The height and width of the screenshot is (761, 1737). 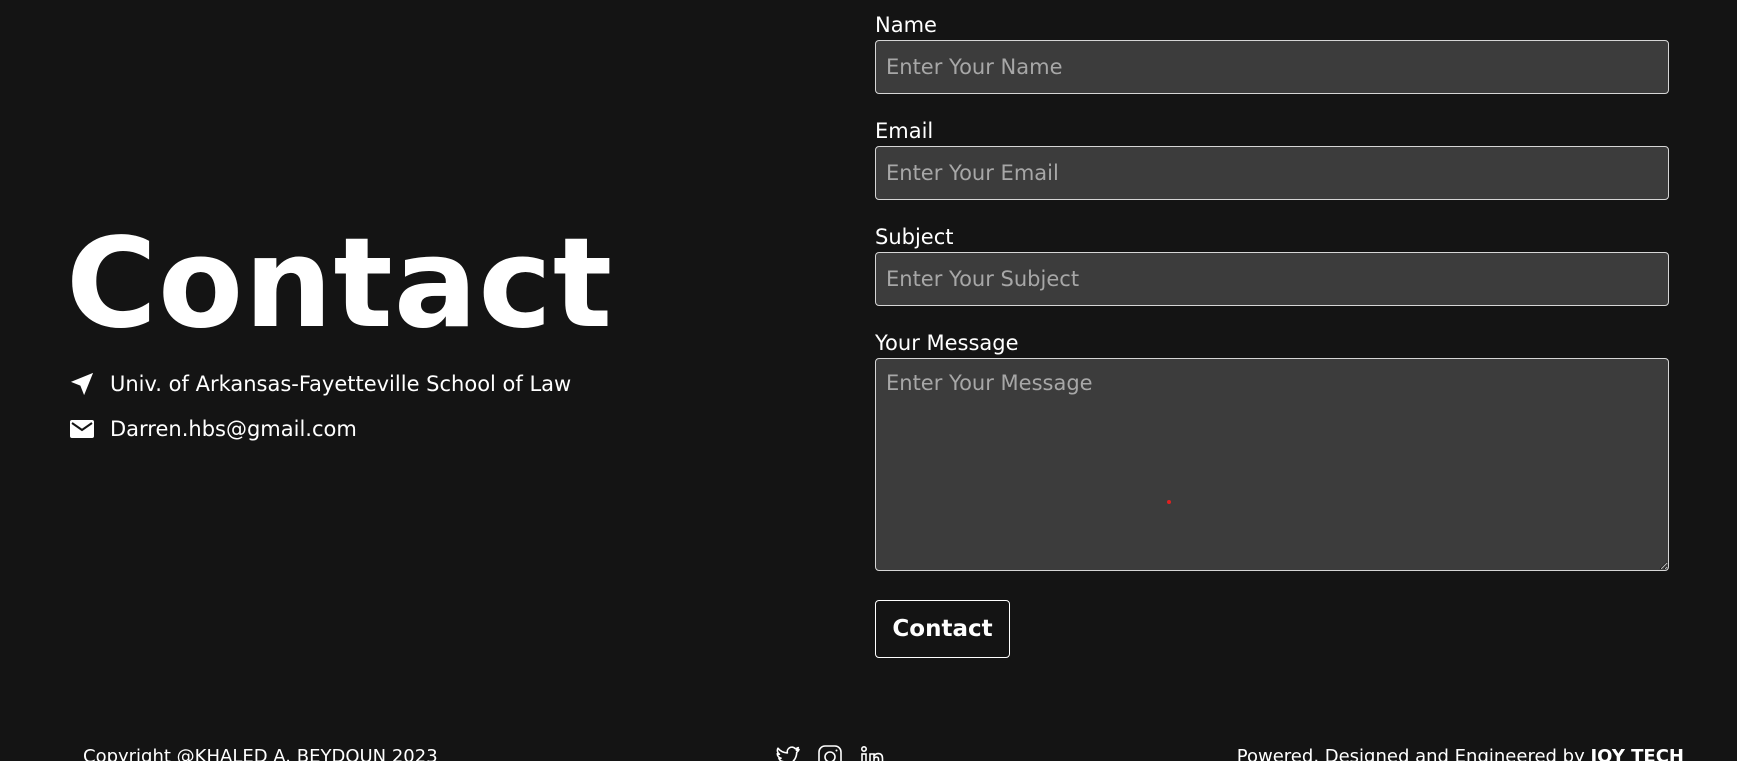 What do you see at coordinates (233, 429) in the screenshot?
I see `email-text: Darren.hbs@gmail.com` at bounding box center [233, 429].